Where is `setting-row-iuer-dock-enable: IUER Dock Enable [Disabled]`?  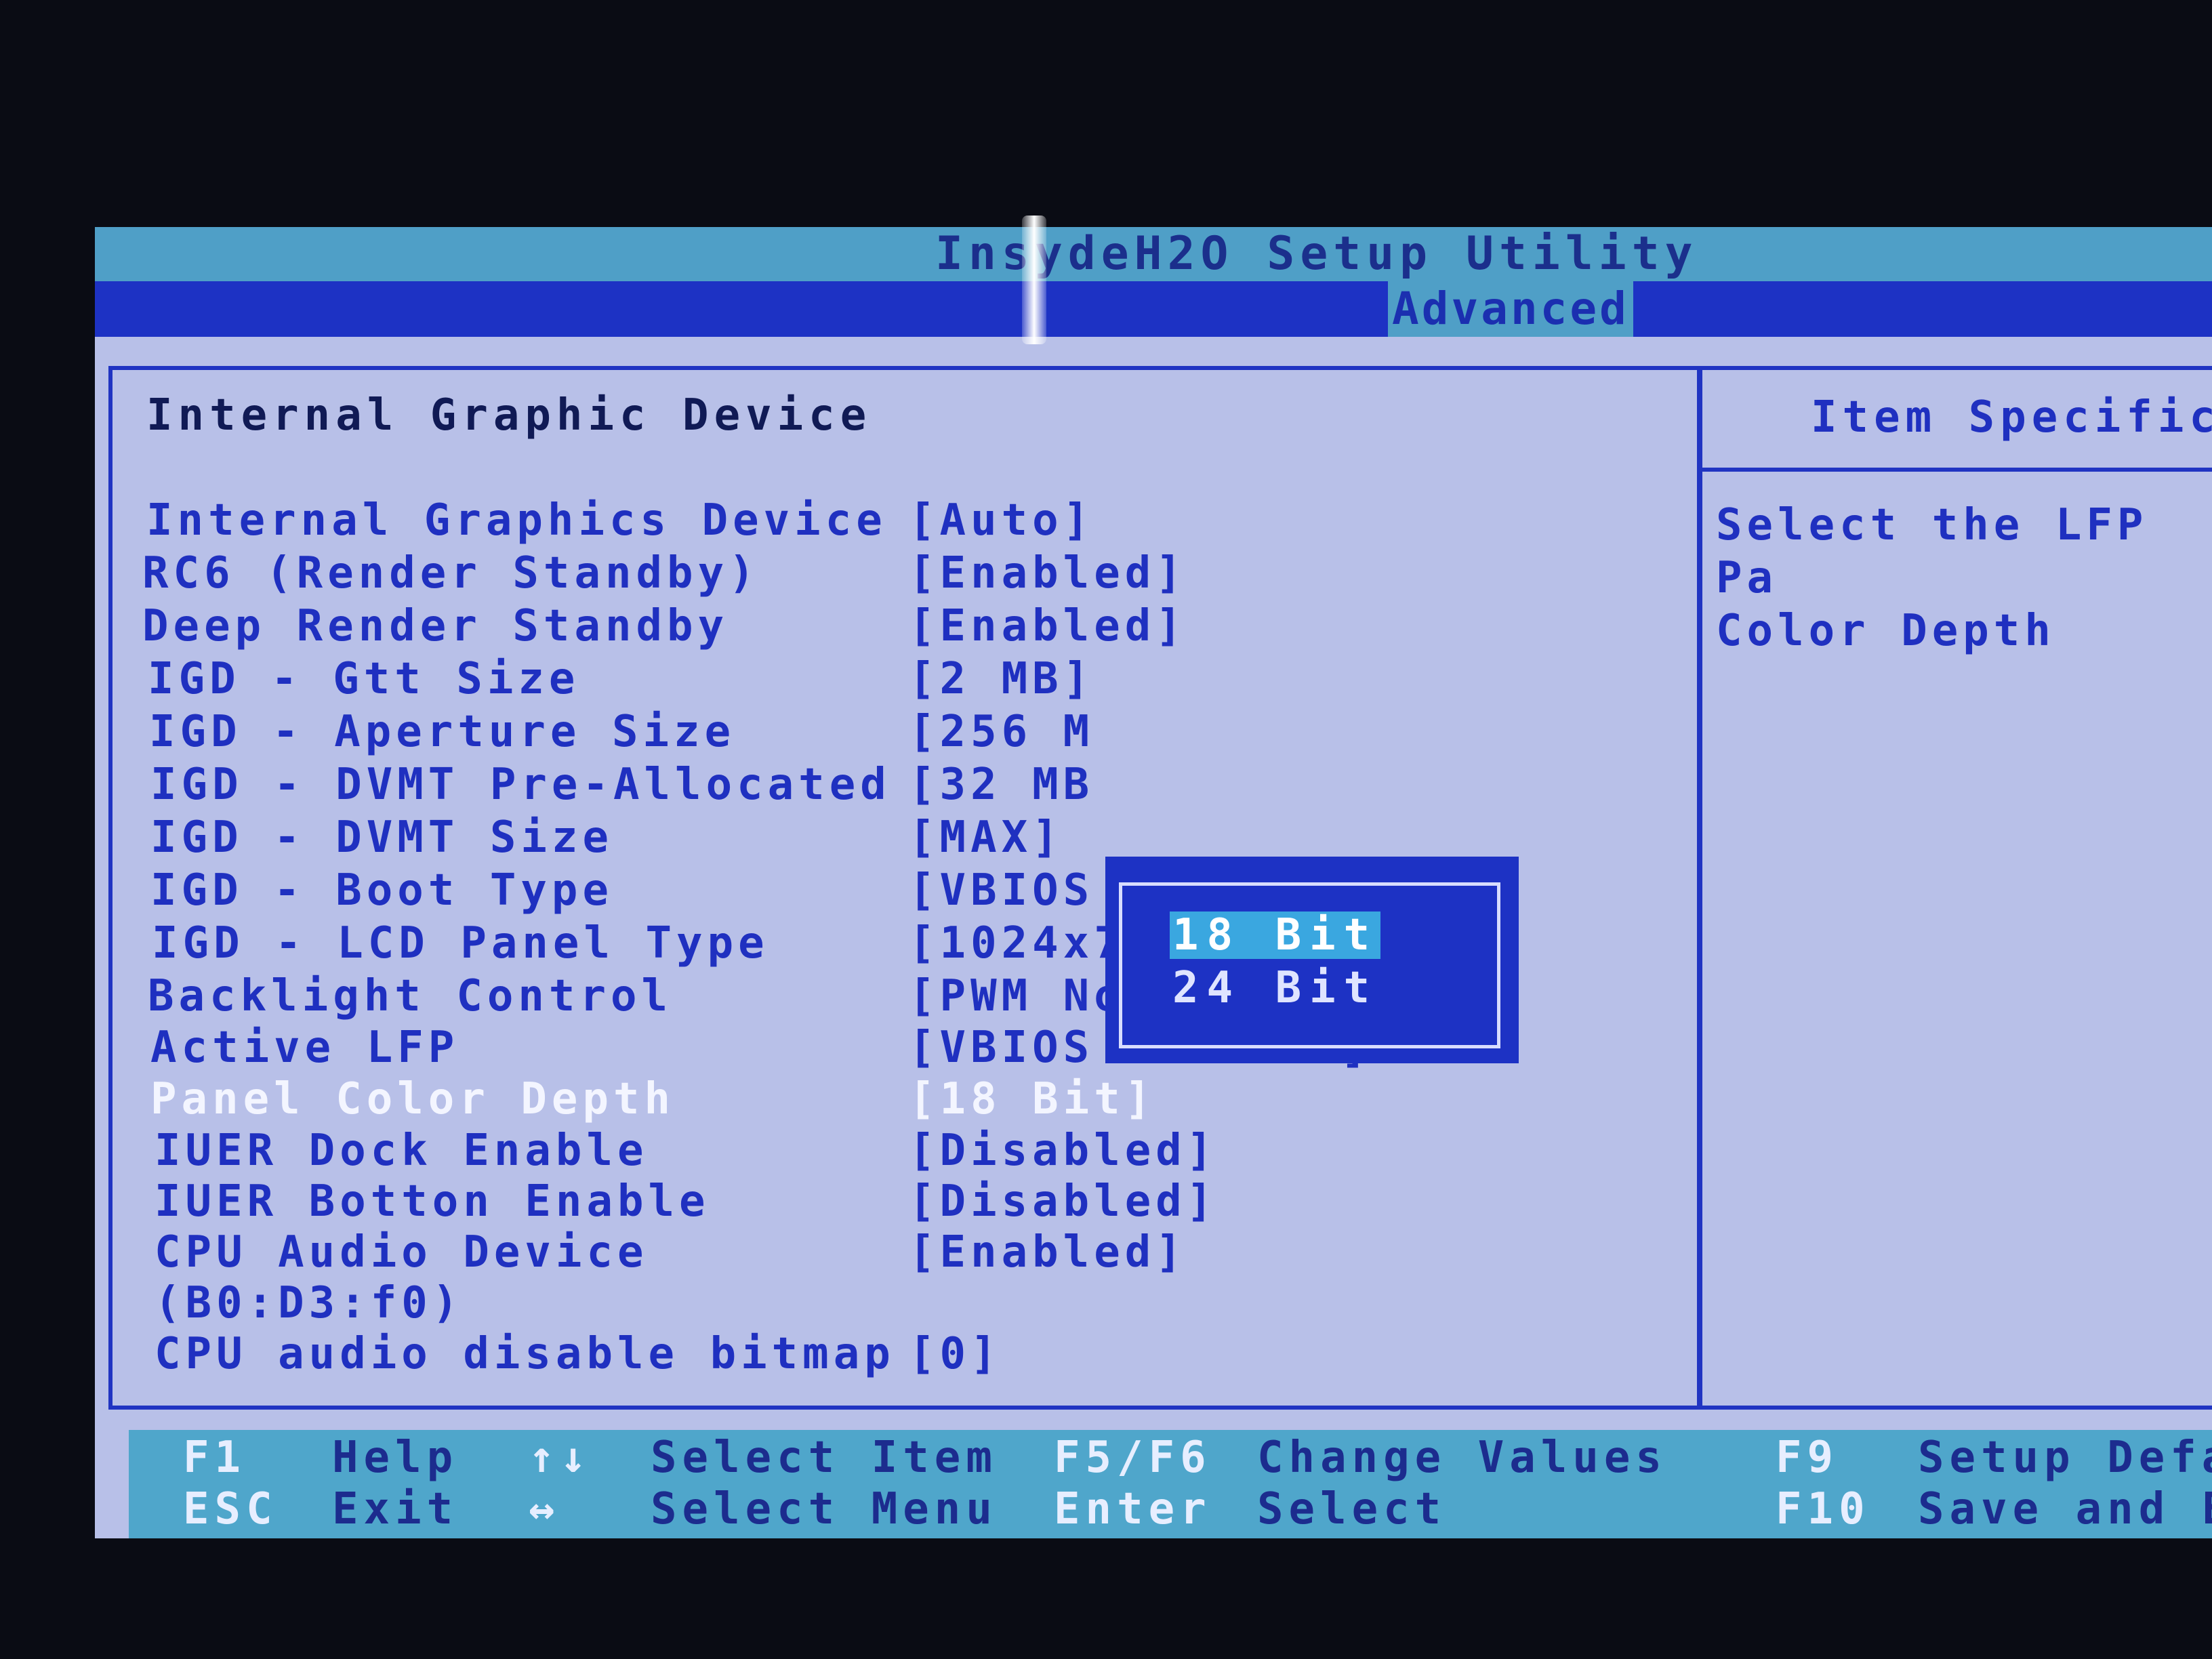
setting-row-iuer-dock-enable: IUER Dock Enable [Disabled] is located at coordinates (904, 1151).